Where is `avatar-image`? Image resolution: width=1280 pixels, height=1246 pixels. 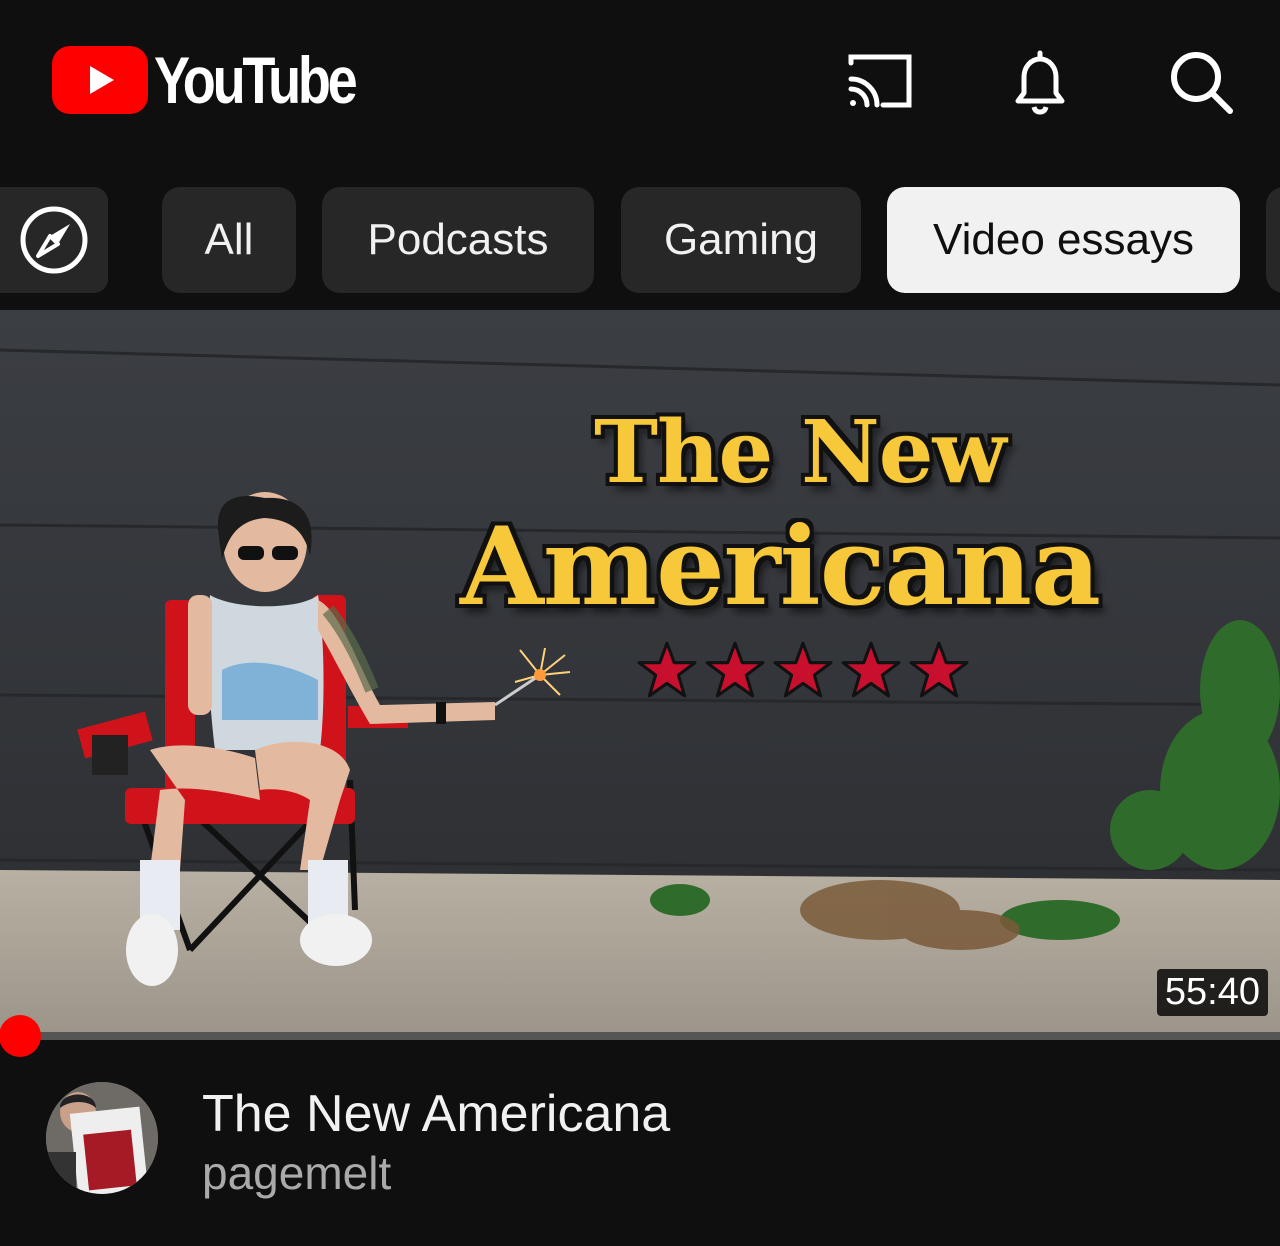 avatar-image is located at coordinates (102, 1138).